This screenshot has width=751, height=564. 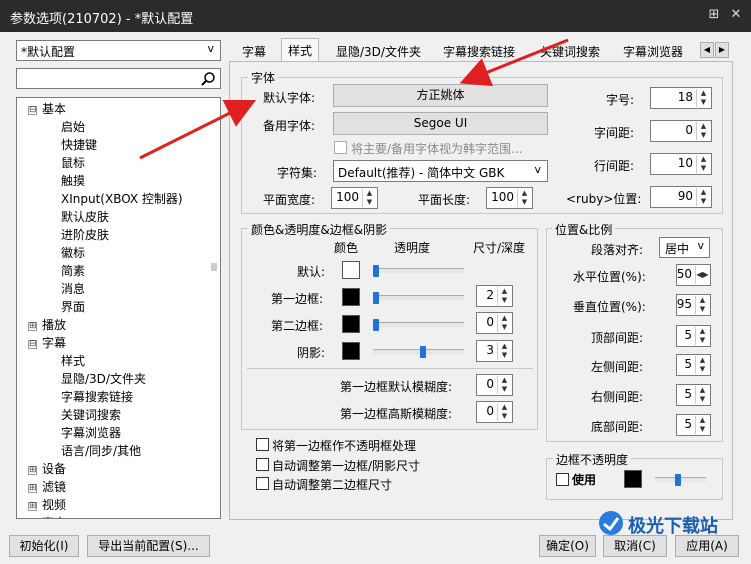 I want to click on init-button: 初始化(I), so click(x=44, y=546).